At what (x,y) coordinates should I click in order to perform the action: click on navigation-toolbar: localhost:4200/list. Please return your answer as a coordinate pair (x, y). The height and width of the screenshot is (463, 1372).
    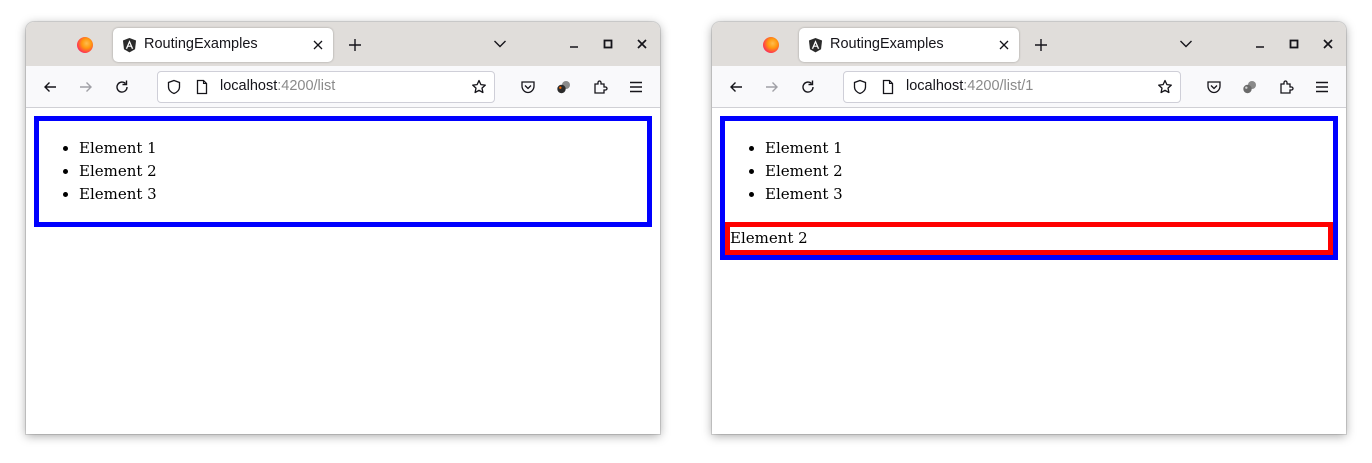
    Looking at the image, I should click on (343, 87).